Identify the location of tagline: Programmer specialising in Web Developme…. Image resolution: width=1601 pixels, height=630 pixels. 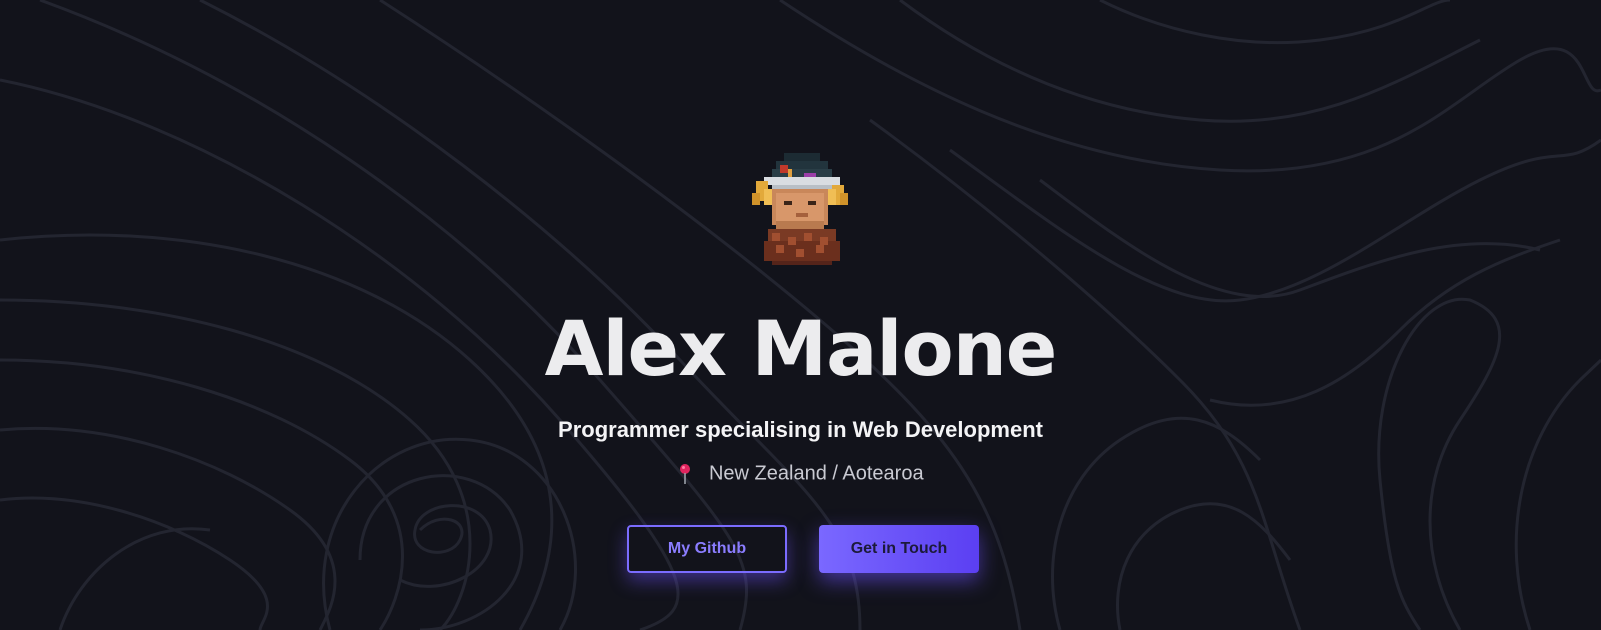
(800, 429).